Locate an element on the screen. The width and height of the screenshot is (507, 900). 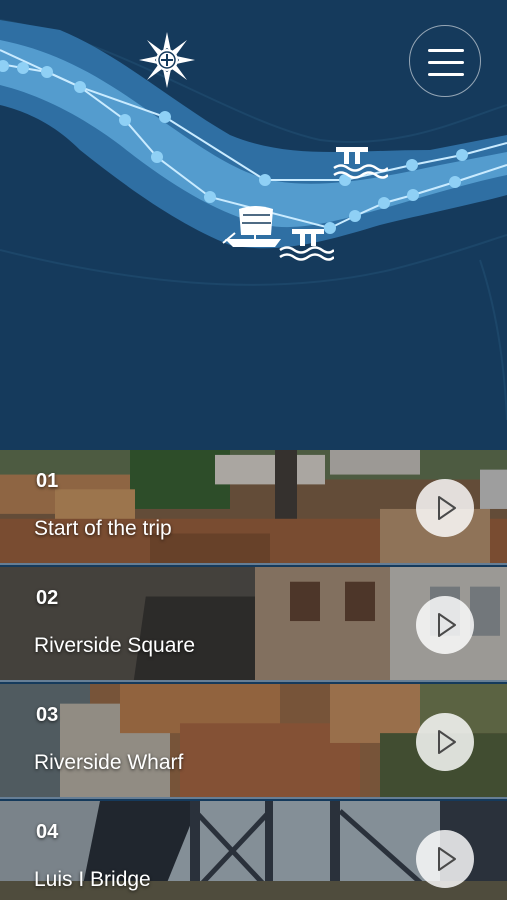
rabelo-boat-icon is located at coordinates (253, 226).